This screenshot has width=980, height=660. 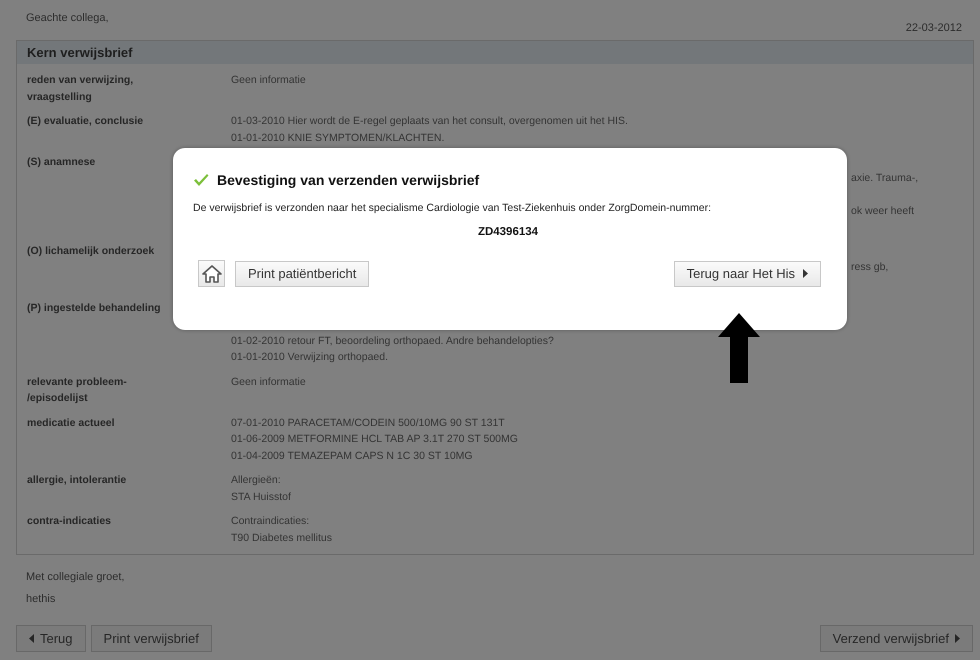 I want to click on print-patient-message-button: Print patiëntbericht, so click(x=302, y=273).